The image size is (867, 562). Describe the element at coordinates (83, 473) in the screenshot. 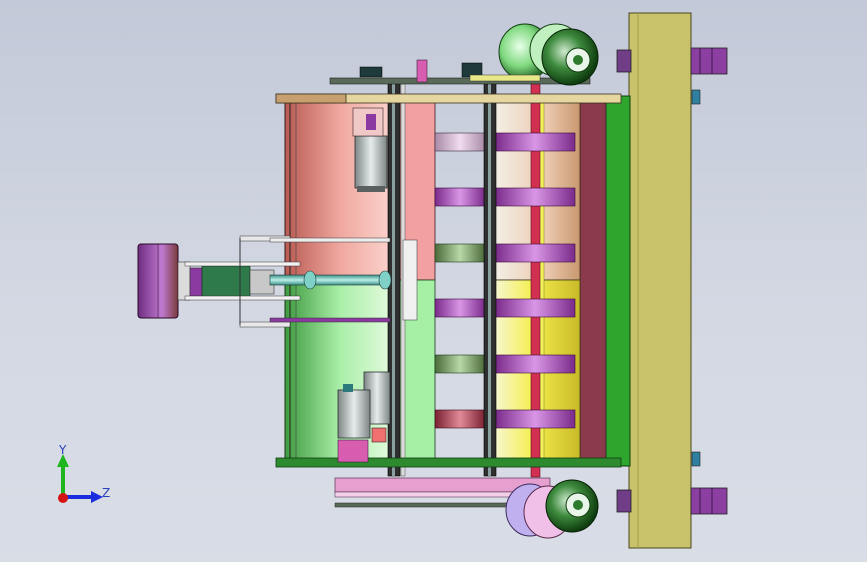

I see `orientation-triad: Y Z` at that location.